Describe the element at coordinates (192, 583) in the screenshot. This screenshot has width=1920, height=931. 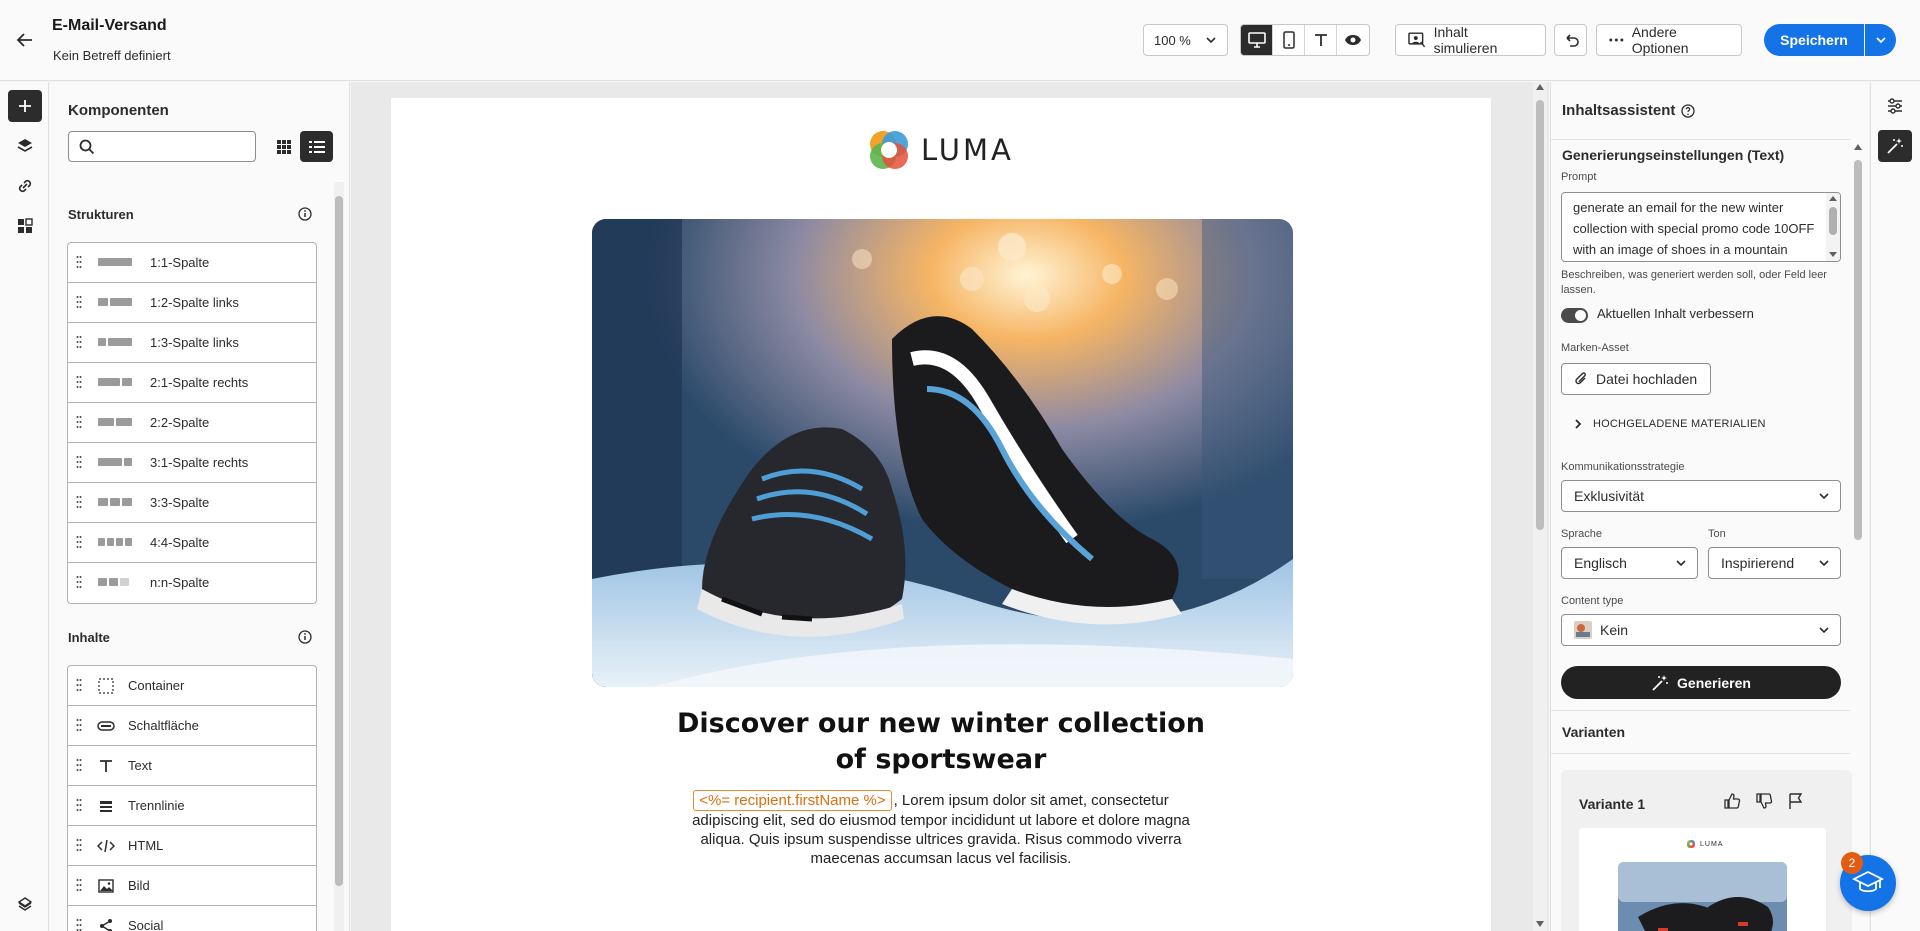
I see `structure-item: n:n-Spalte` at that location.